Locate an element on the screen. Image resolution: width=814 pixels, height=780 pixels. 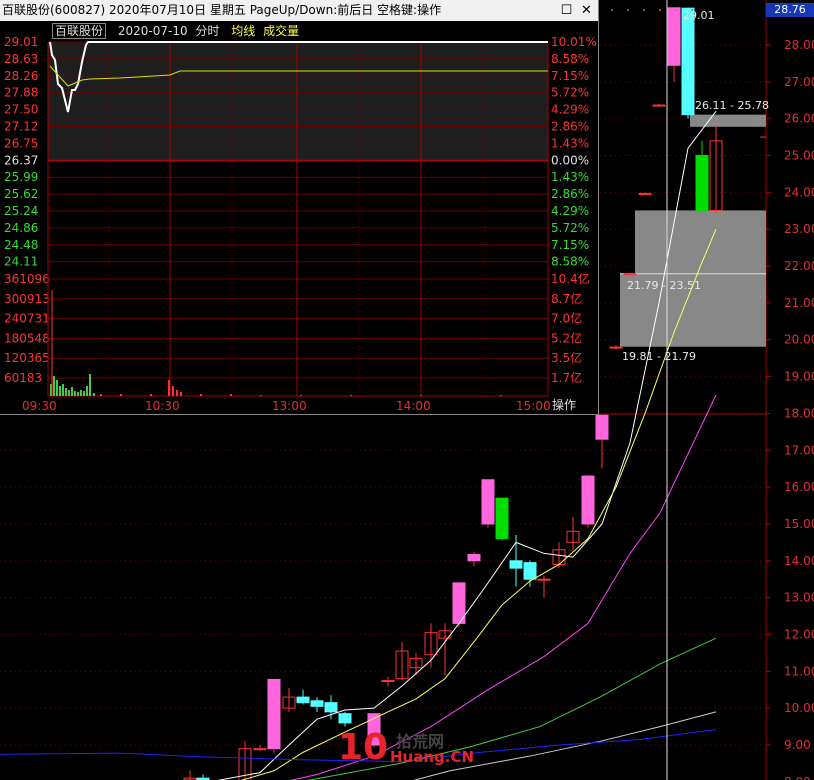
watermark-logo: 10 拾荒网 Huang.CN is located at coordinates (408, 750).